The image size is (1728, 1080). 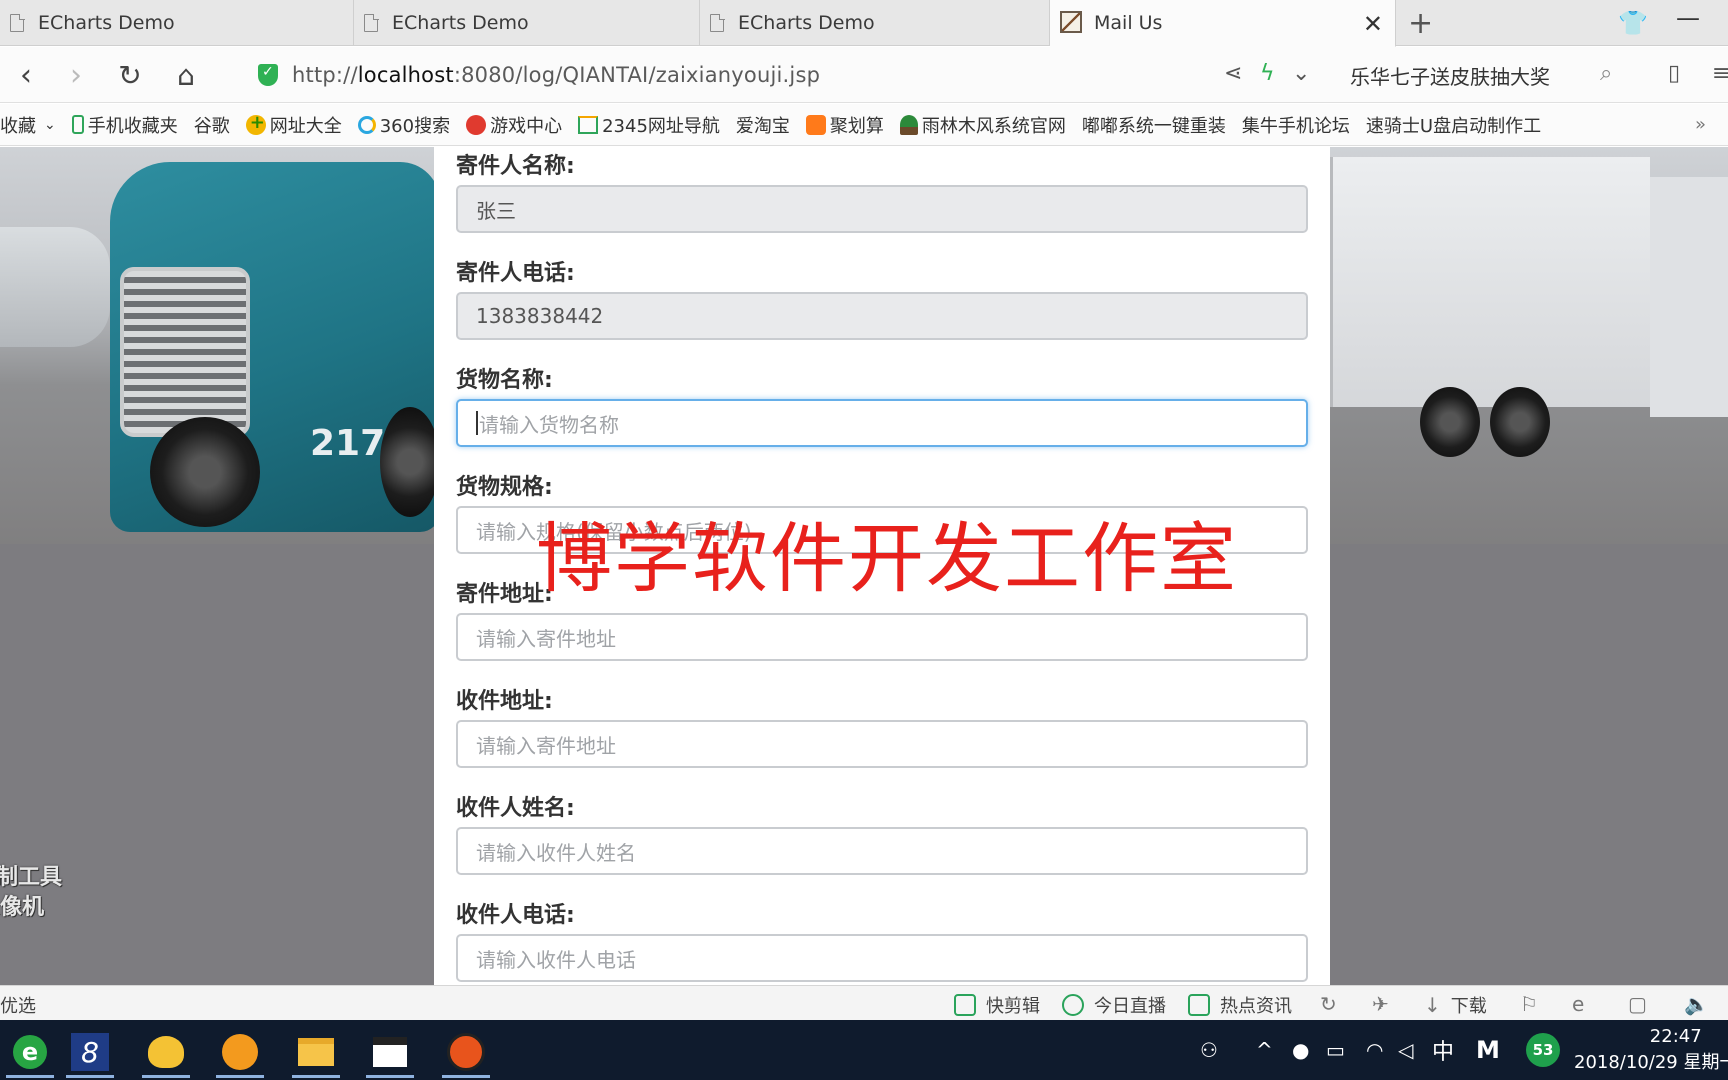 I want to click on lightning-icon: ϟ, so click(x=1267, y=73).